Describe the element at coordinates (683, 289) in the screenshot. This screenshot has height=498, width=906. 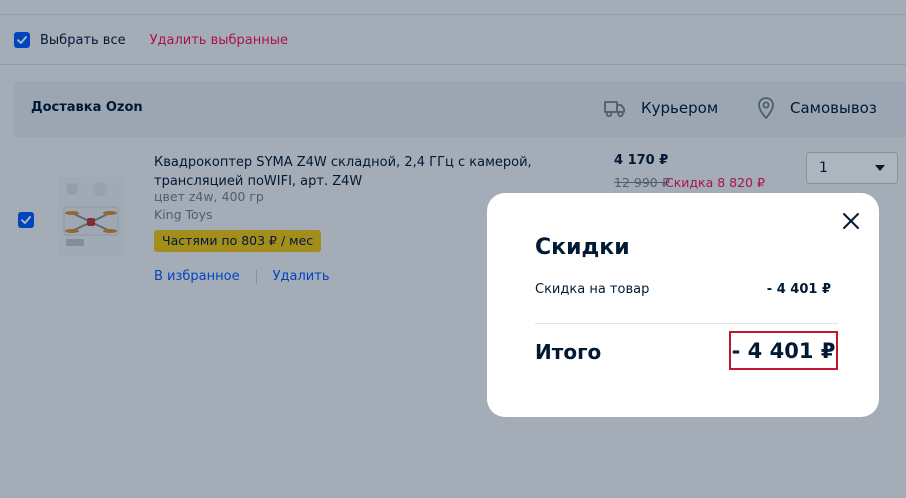
I see `discount-line: Скидка на товар - 4 401 ₽` at that location.